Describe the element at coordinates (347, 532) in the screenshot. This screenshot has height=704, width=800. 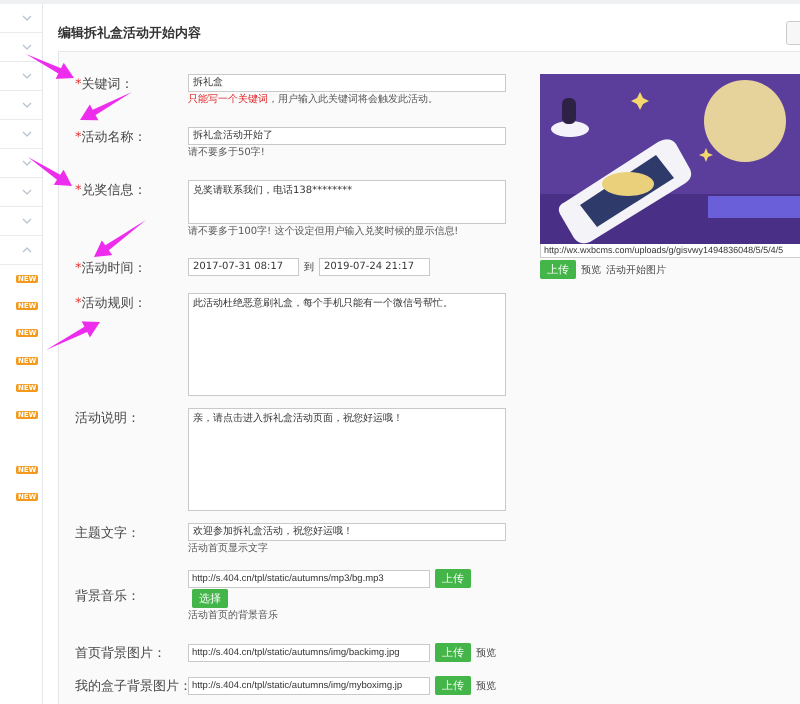
I see `text-field: 欢迎参加拆礼盒活动，祝您好运哦！` at that location.